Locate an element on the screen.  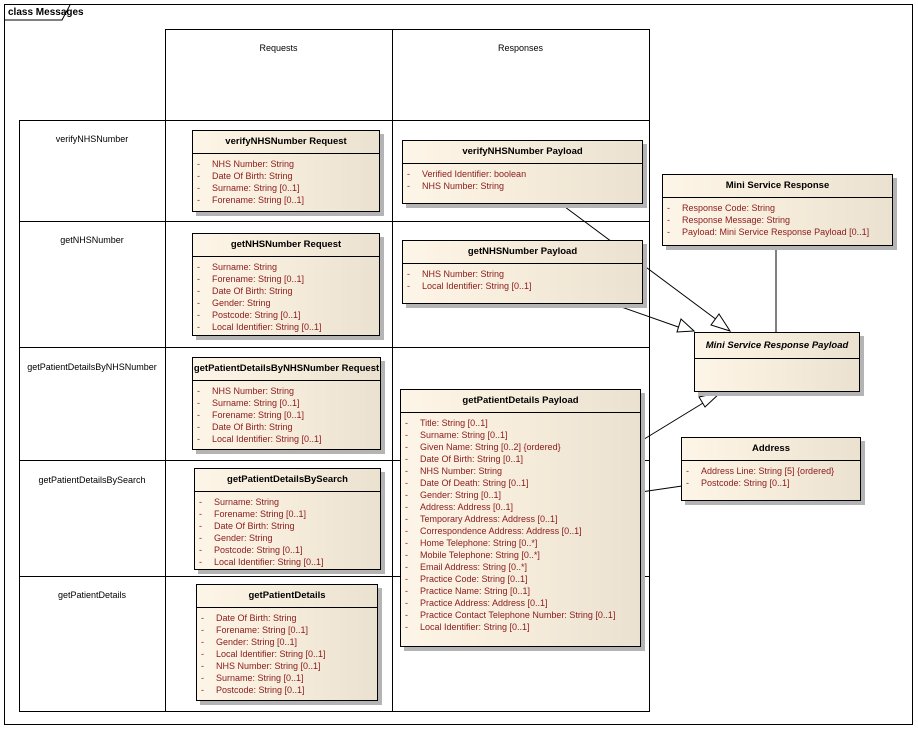
class-title: getPatientDetailsByNHSNumber Request is located at coordinates (286, 369).